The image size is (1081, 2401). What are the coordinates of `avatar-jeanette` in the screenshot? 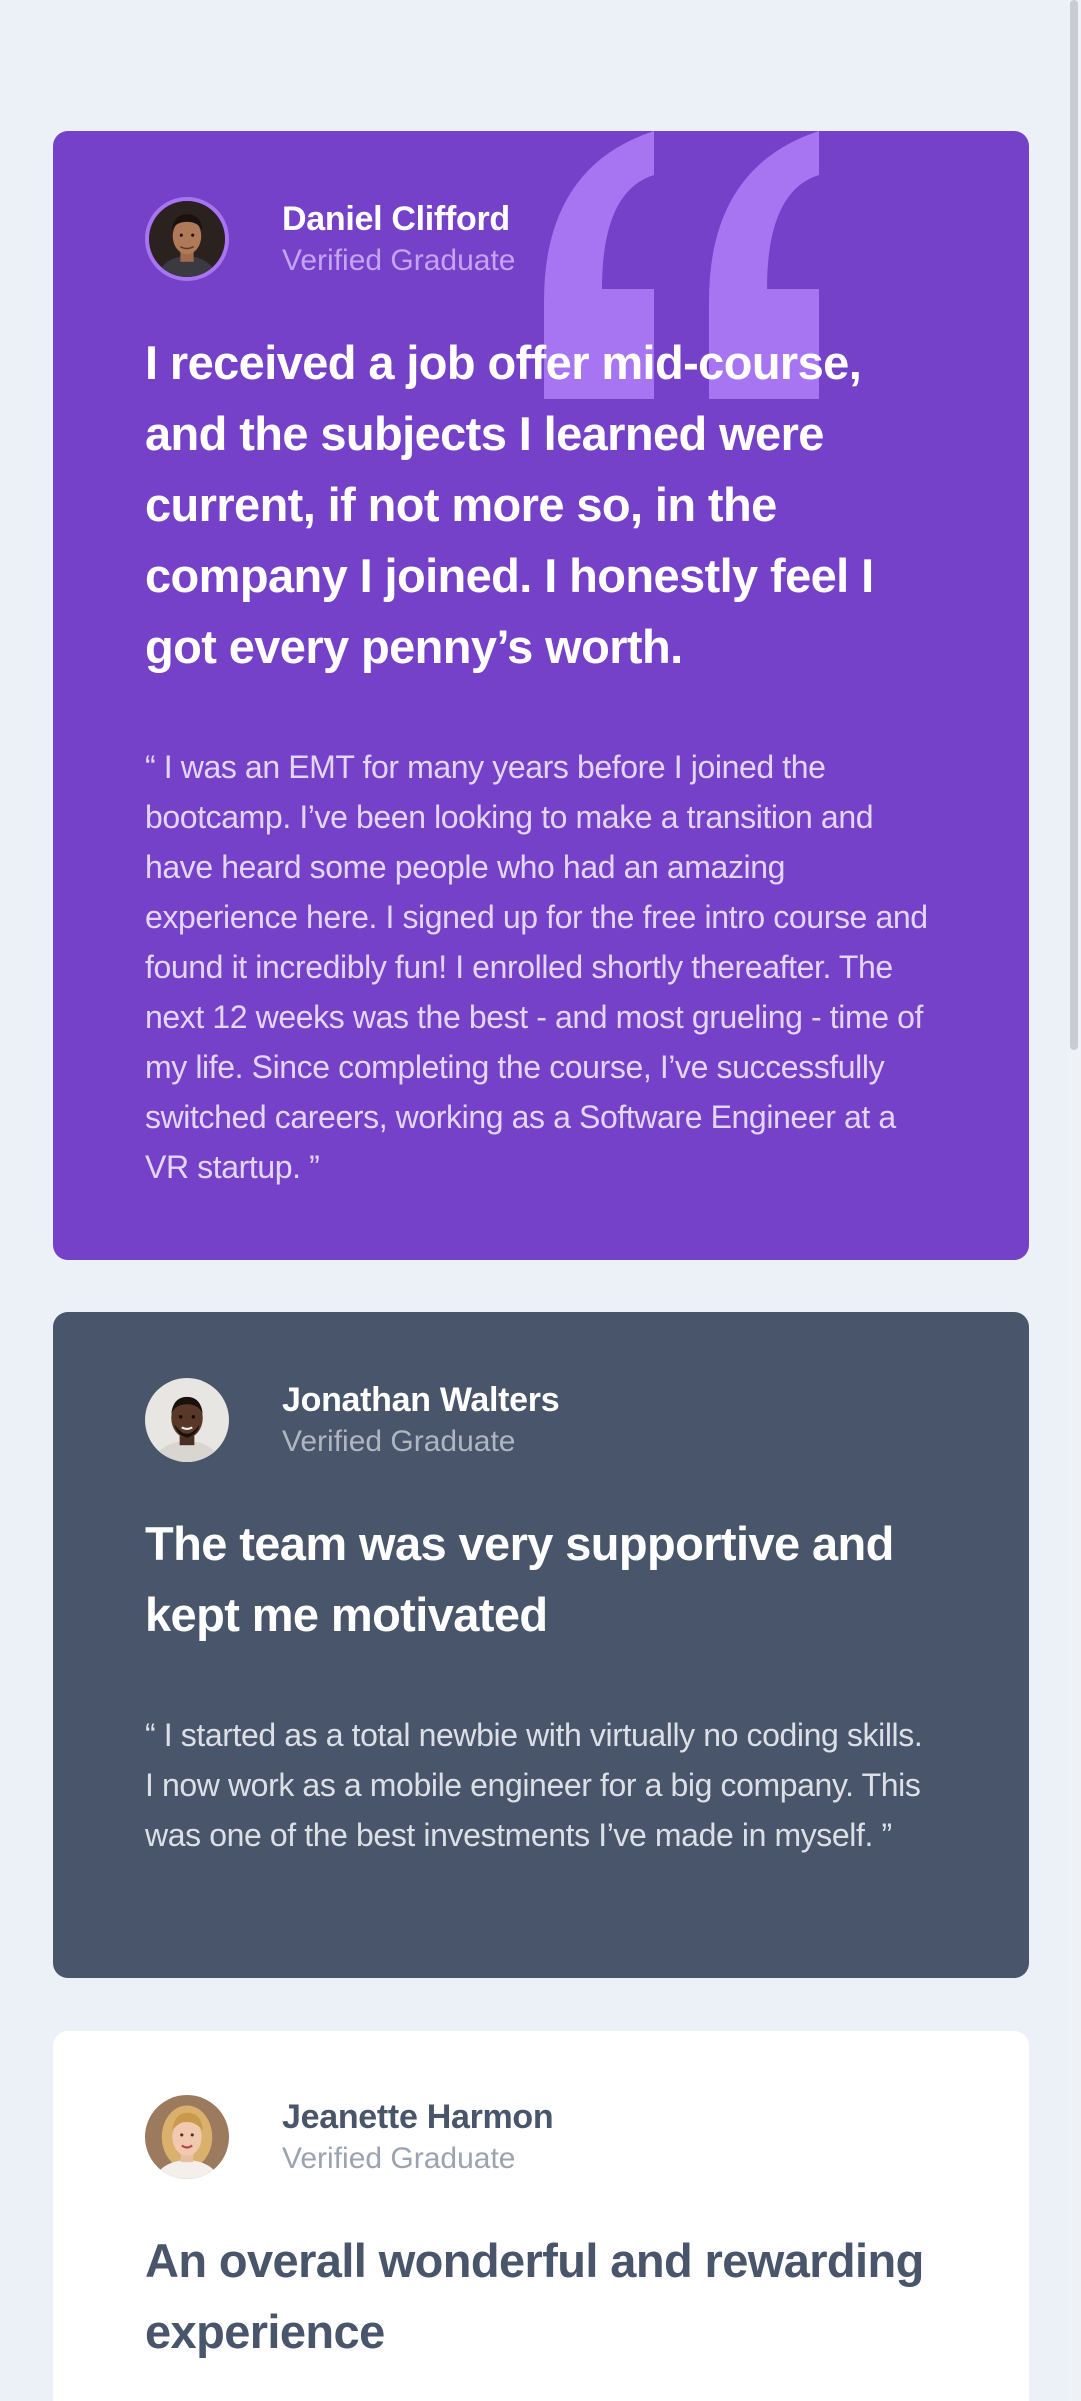 It's located at (187, 2137).